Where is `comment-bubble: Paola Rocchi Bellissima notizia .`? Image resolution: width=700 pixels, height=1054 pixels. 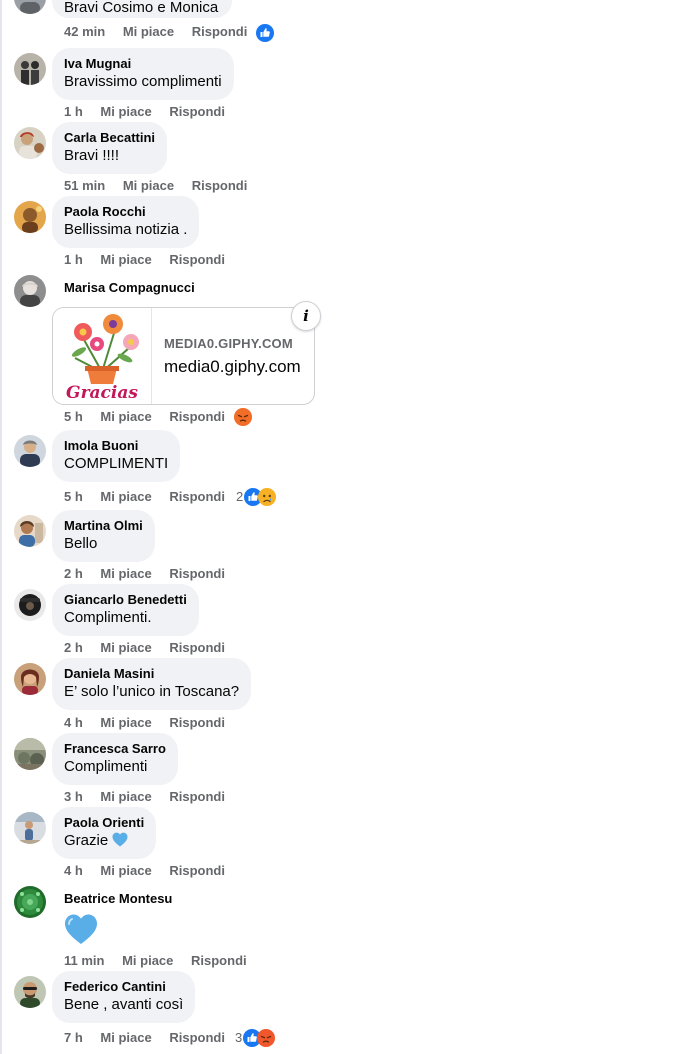 comment-bubble: Paola Rocchi Bellissima notizia . is located at coordinates (126, 222).